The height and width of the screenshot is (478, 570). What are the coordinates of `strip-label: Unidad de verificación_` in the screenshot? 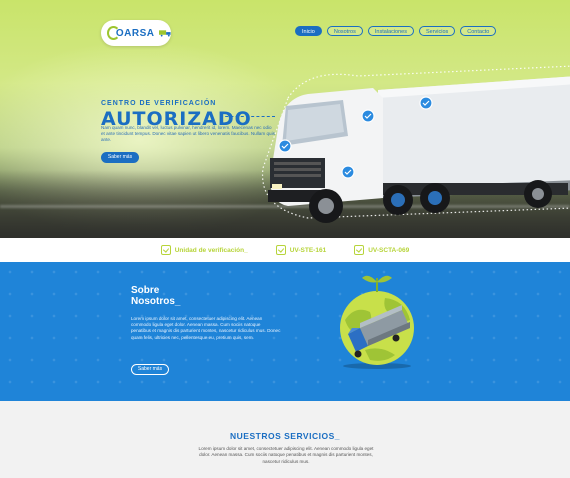 It's located at (211, 250).